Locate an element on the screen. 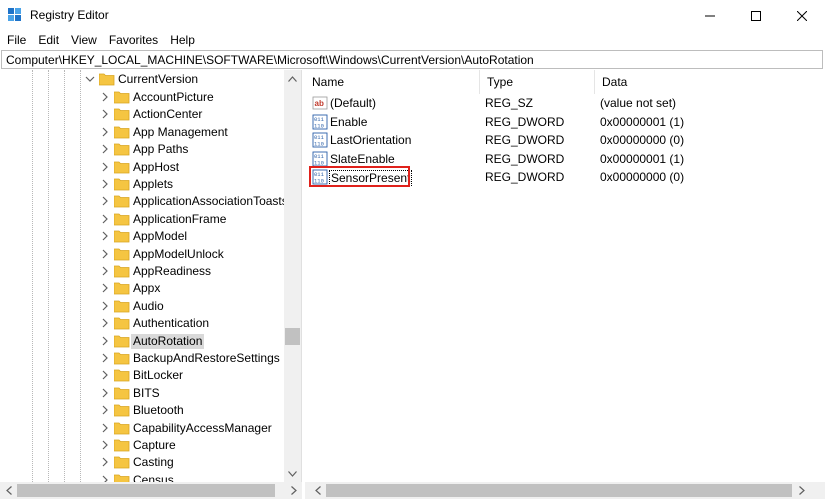 This screenshot has height=499, width=825. tree-item-applets: Applets is located at coordinates (142, 184).